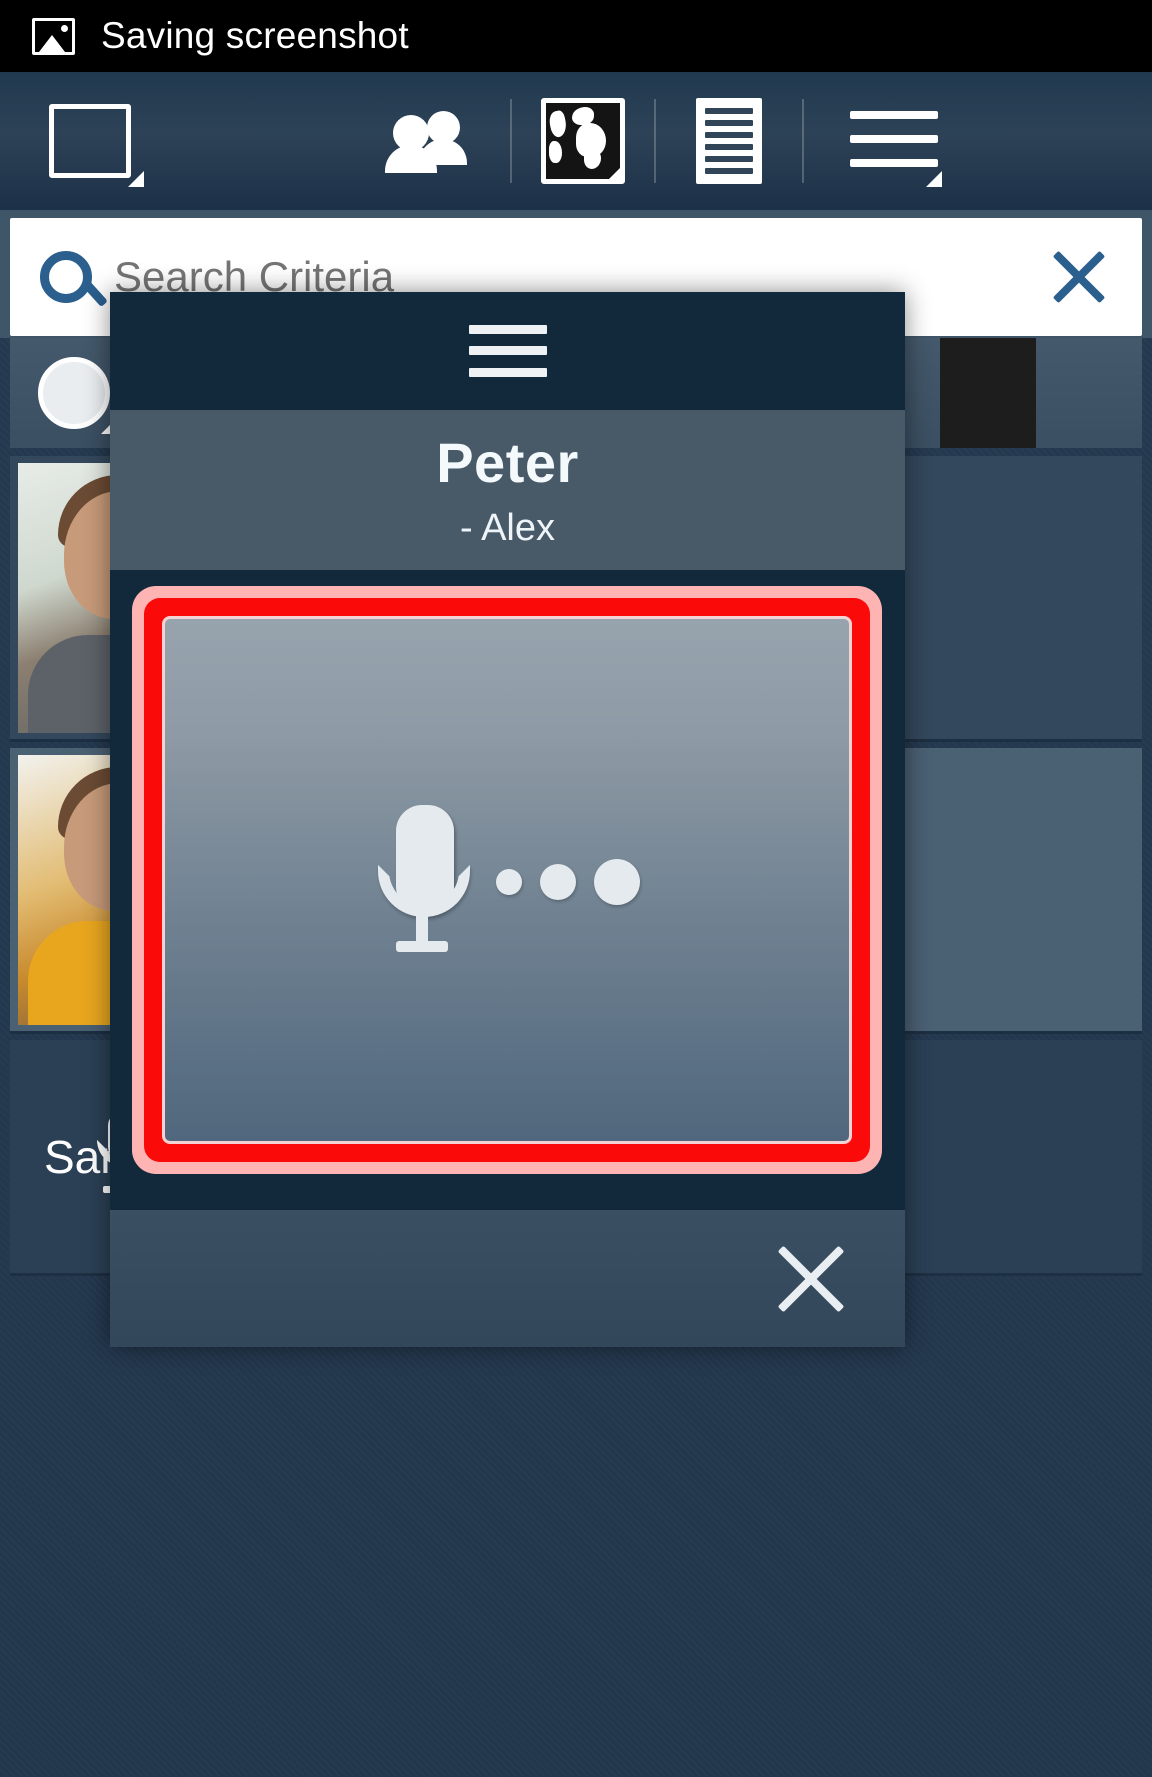 This screenshot has width=1152, height=1777. What do you see at coordinates (431, 142) in the screenshot?
I see `people-icon` at bounding box center [431, 142].